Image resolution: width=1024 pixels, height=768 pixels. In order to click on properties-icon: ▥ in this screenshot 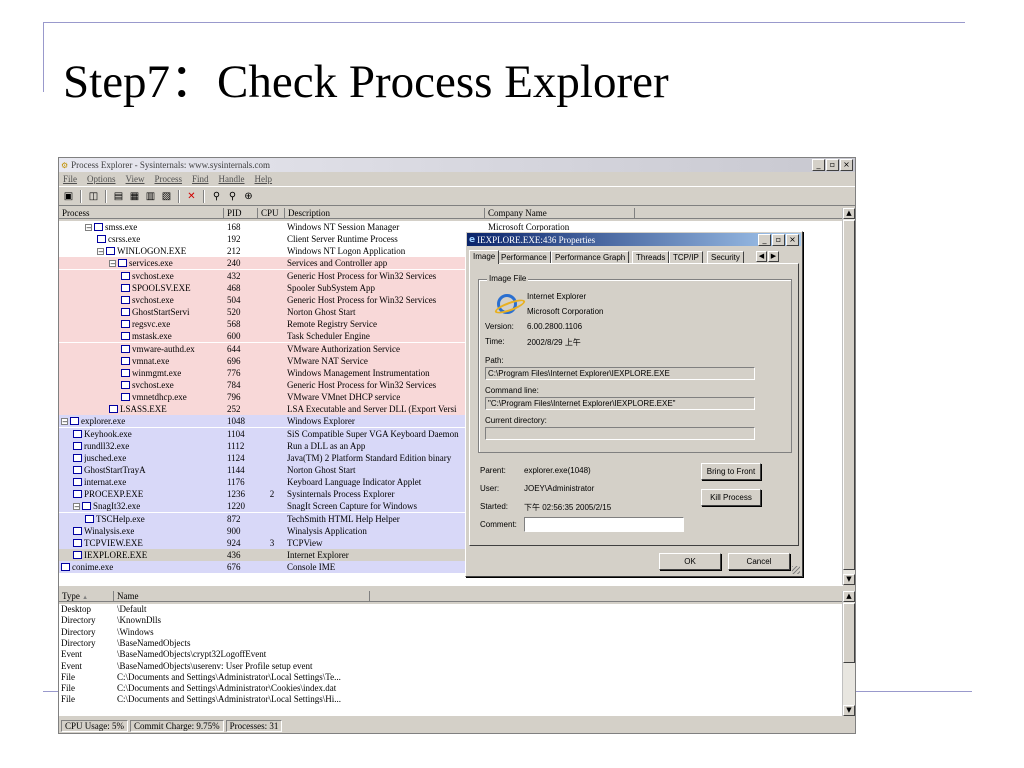, I will do `click(150, 196)`.